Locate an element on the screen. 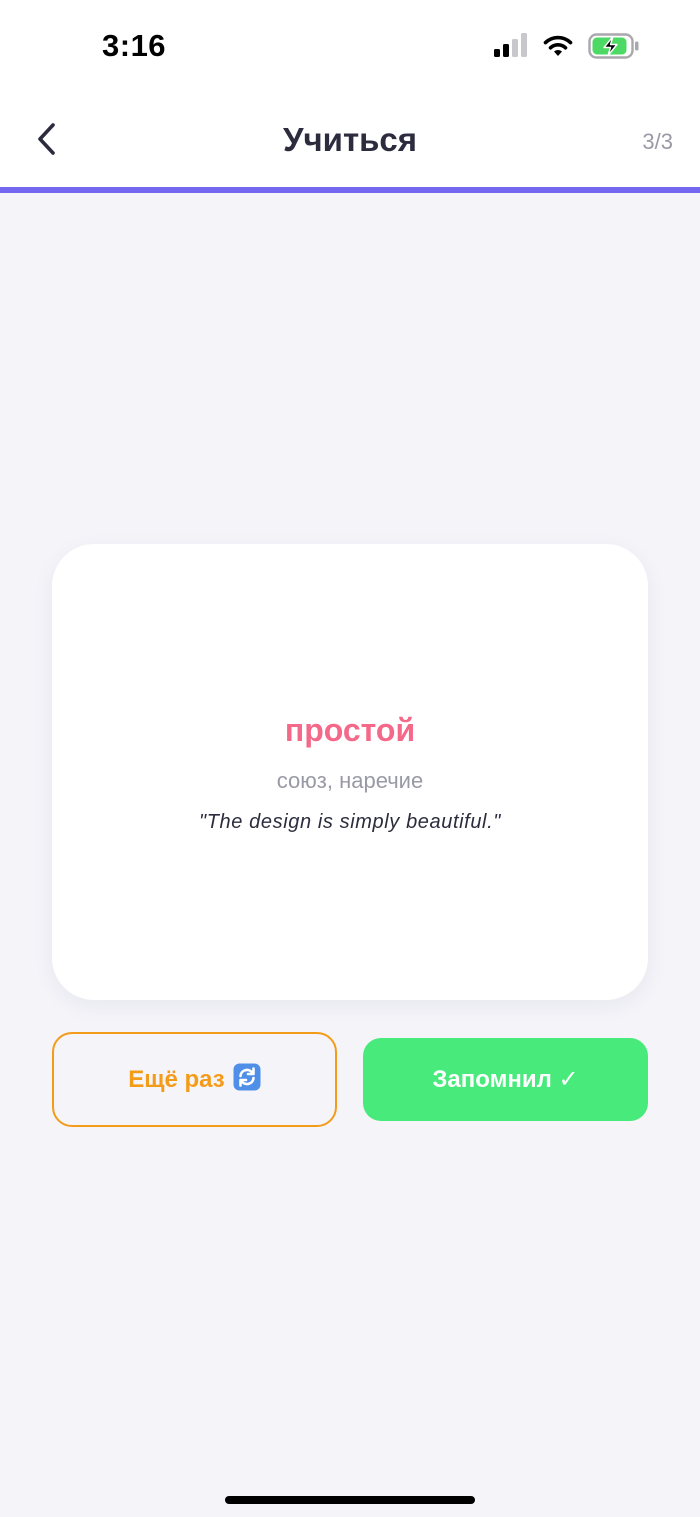 This screenshot has height=1517, width=700. home-indicator is located at coordinates (350, 1500).